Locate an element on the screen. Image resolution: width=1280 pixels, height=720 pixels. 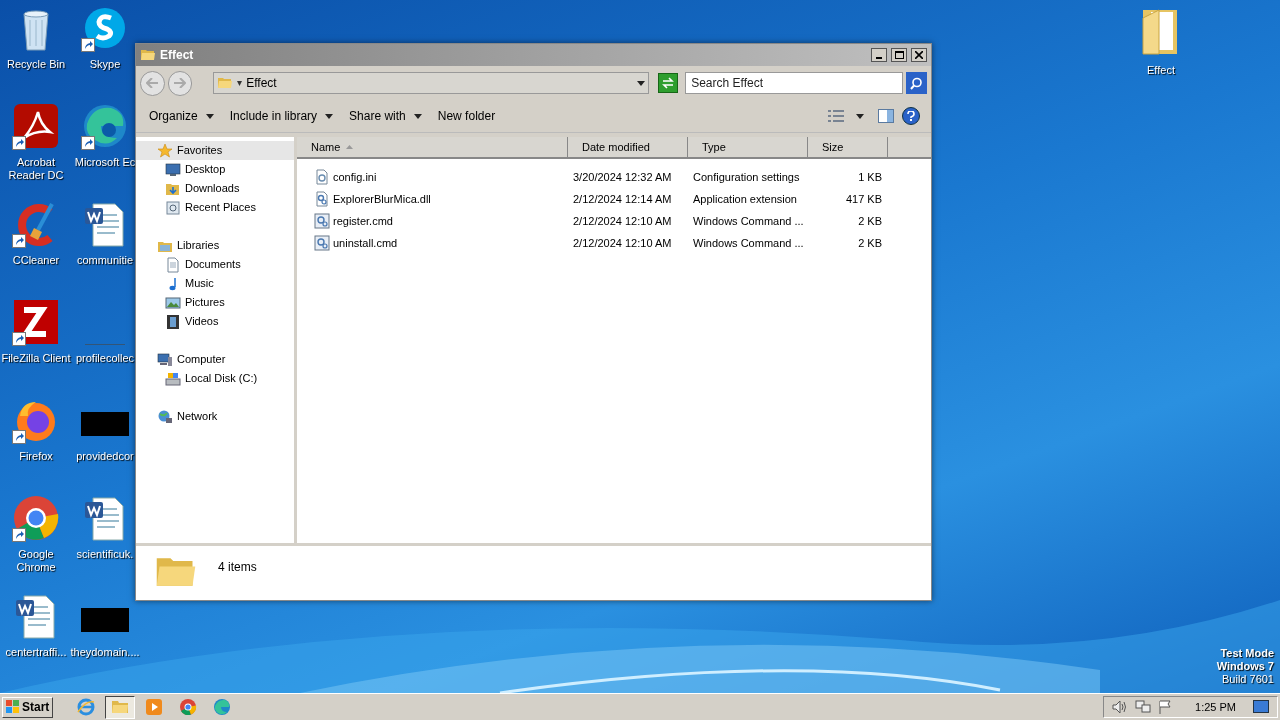
search-button is located at coordinates (916, 83).